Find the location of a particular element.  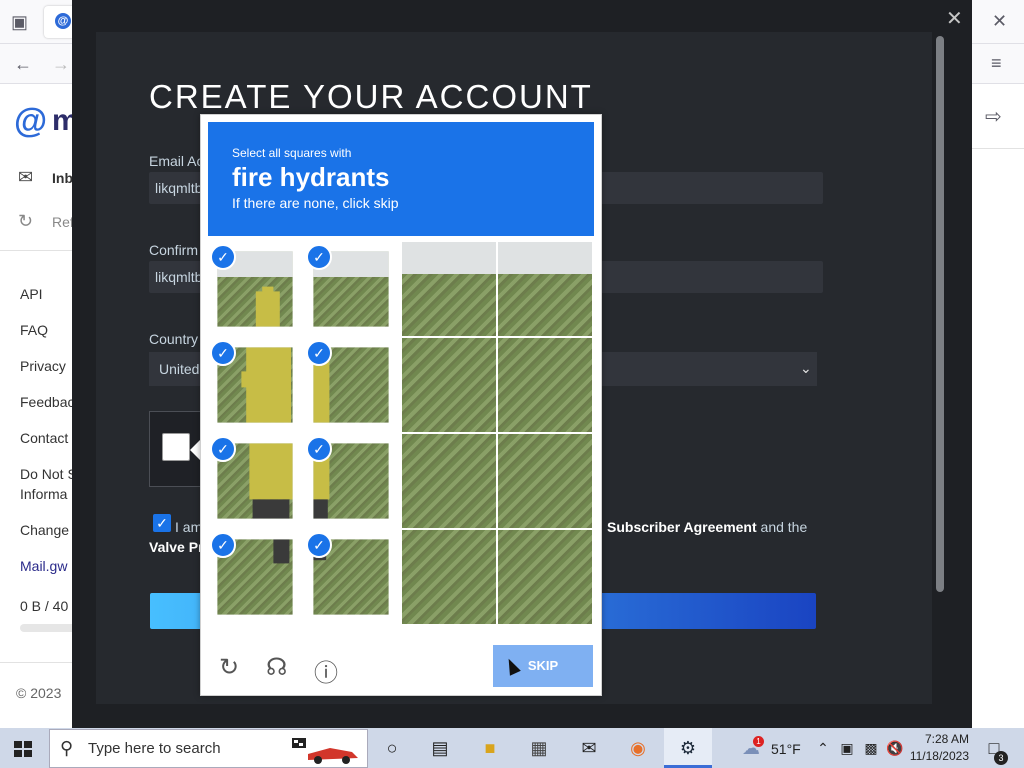

copyright: © 2023 is located at coordinates (39, 693).